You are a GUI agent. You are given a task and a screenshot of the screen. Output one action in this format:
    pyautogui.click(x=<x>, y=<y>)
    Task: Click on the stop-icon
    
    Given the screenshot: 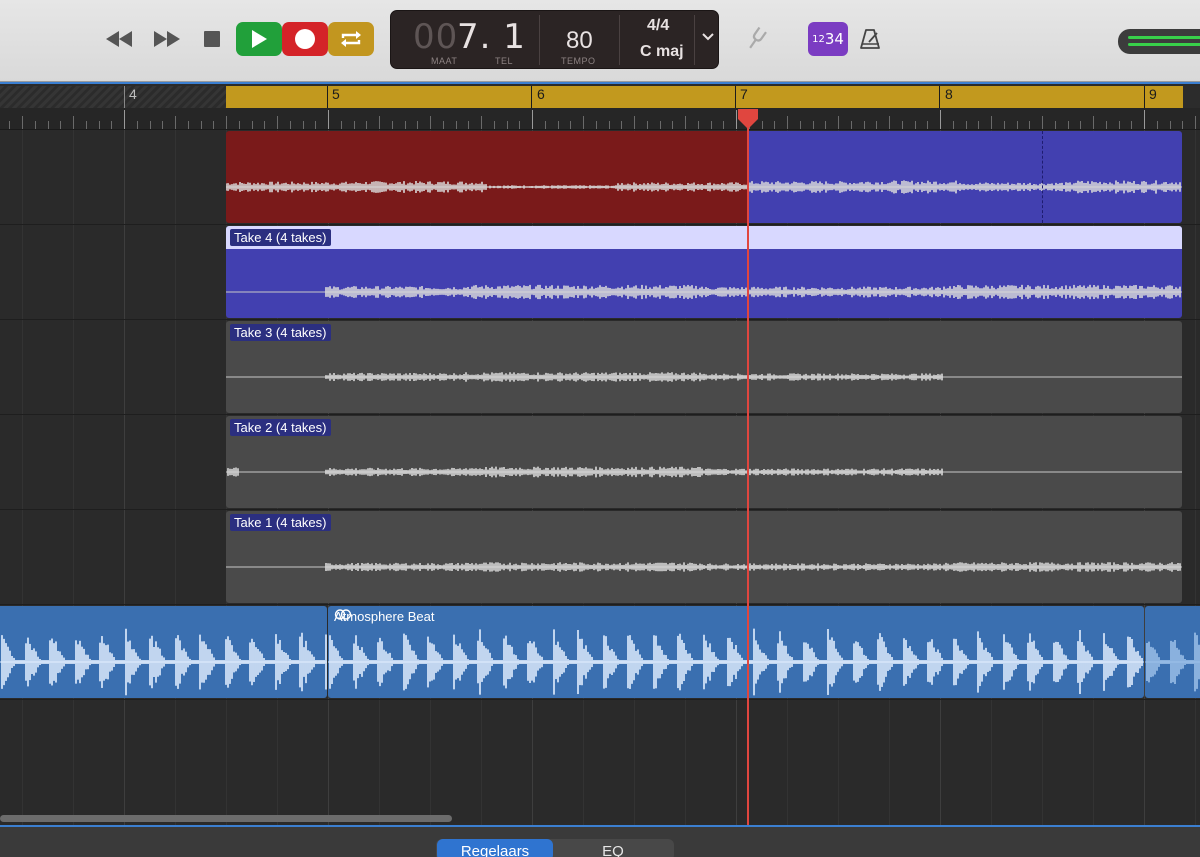 What is the action you would take?
    pyautogui.click(x=212, y=39)
    